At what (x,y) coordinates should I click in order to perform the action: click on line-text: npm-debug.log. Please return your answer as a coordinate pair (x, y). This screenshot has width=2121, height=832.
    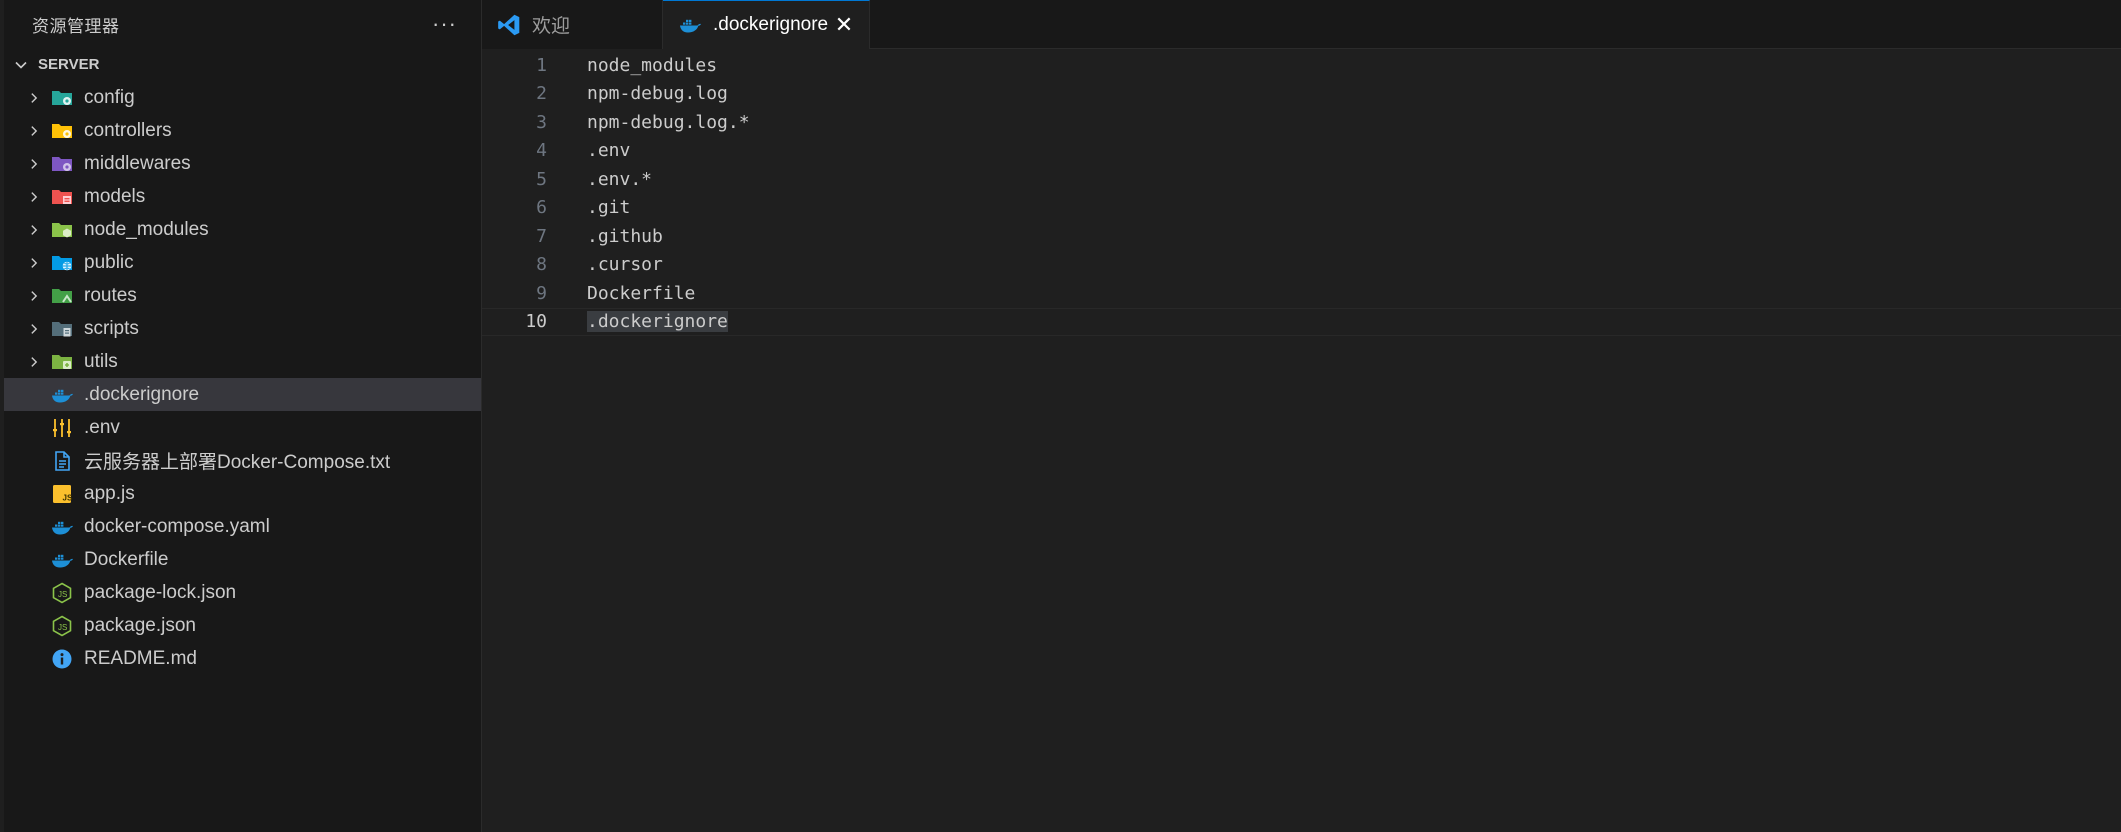
    Looking at the image, I should click on (657, 94).